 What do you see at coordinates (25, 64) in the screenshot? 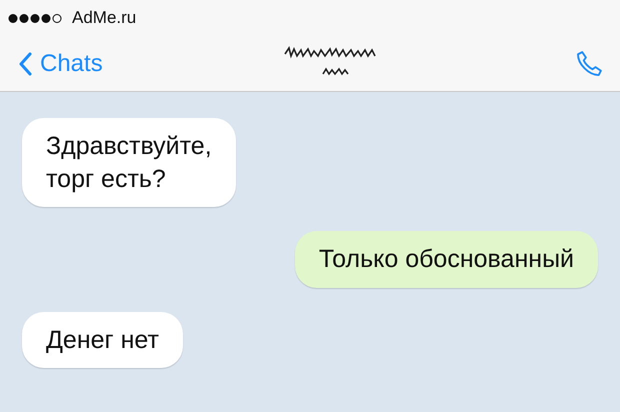
I see `back-chevron-icon` at bounding box center [25, 64].